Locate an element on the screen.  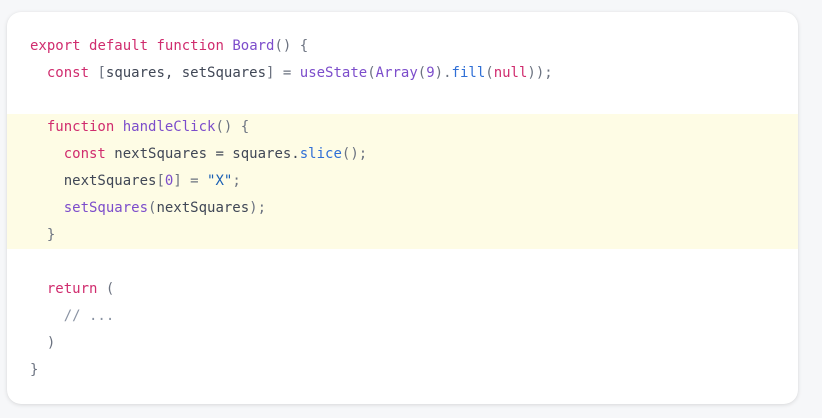
code-token: null is located at coordinates (510, 73).